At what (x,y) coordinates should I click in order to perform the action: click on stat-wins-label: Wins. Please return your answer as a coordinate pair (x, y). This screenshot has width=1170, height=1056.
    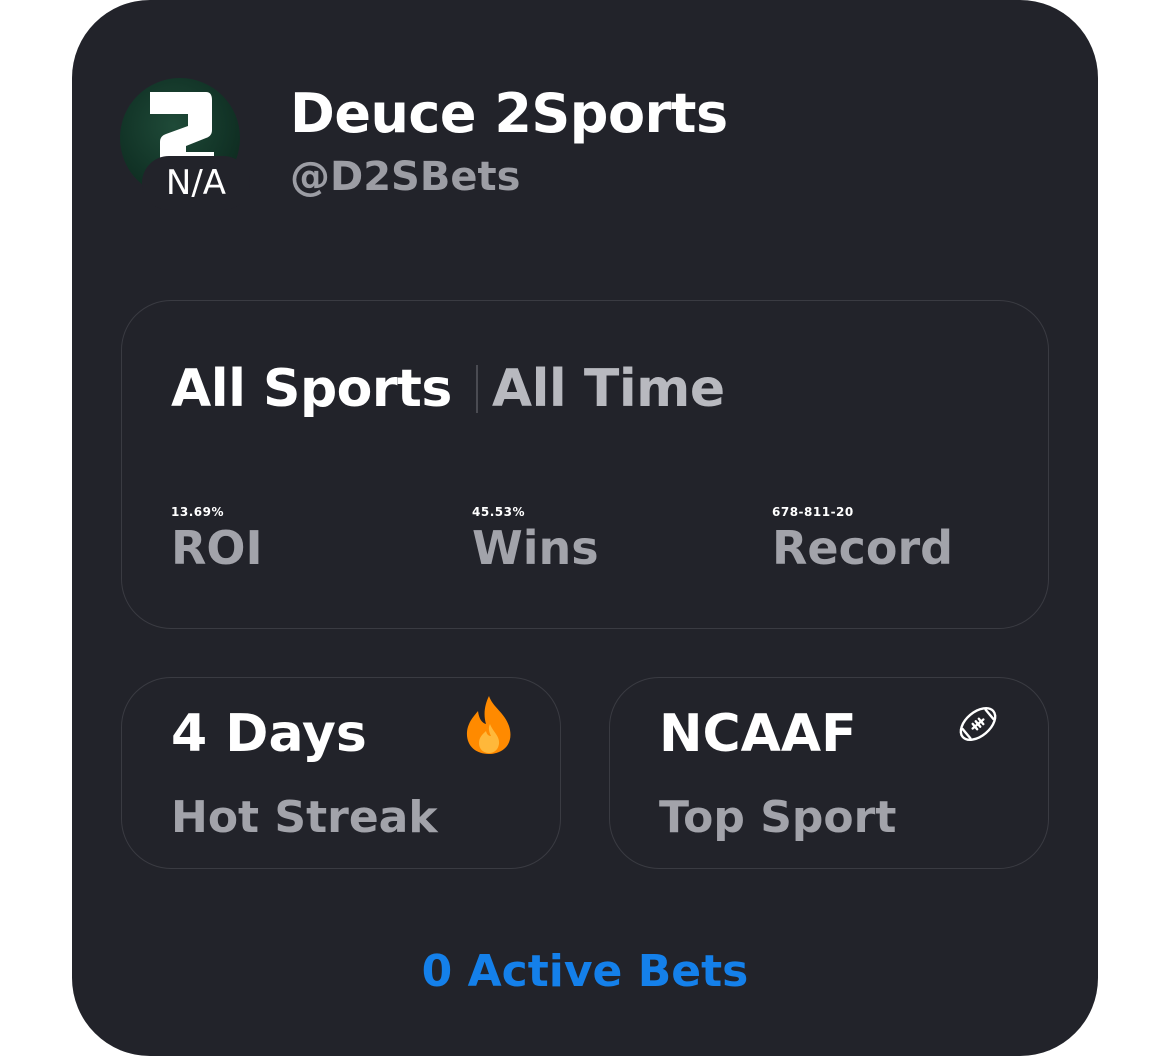
    Looking at the image, I should click on (535, 548).